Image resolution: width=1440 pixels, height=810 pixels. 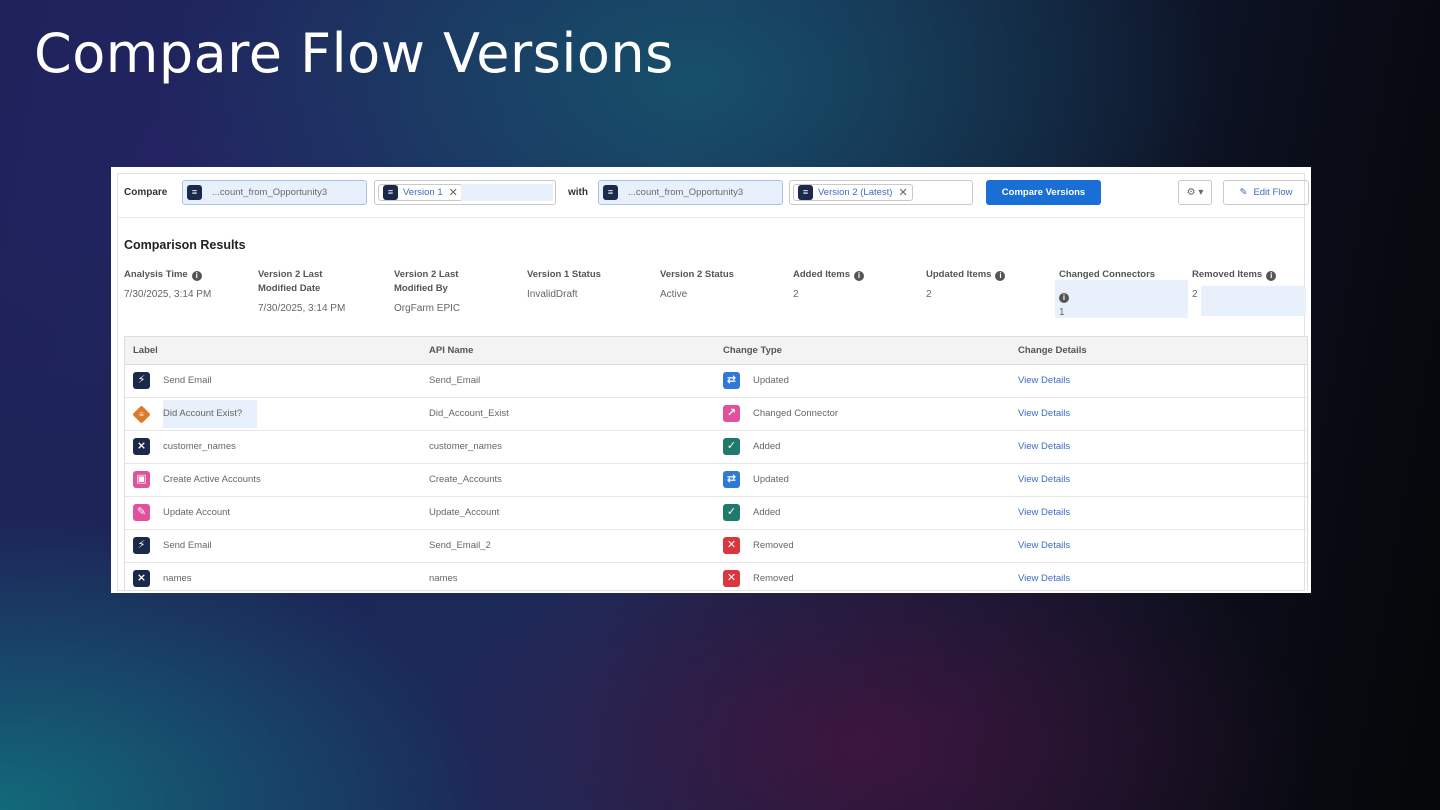 I want to click on flow-b-value: ...count_from_Opportunity3, so click(x=686, y=192).